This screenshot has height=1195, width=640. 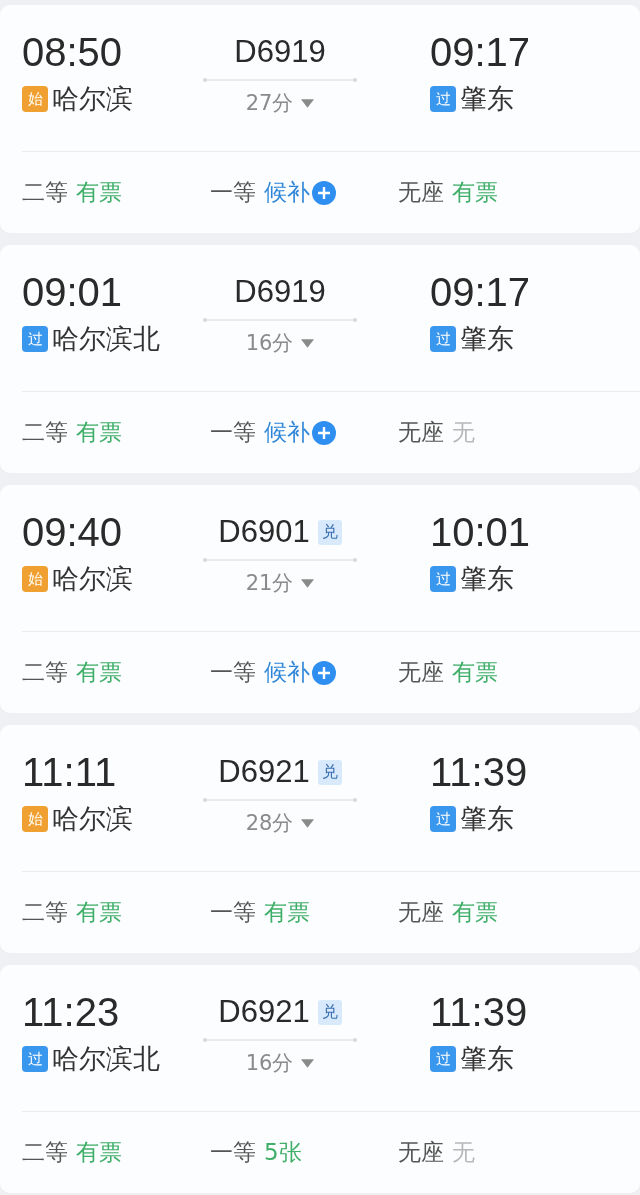 What do you see at coordinates (283, 1152) in the screenshot?
I see `seat-status: 5张` at bounding box center [283, 1152].